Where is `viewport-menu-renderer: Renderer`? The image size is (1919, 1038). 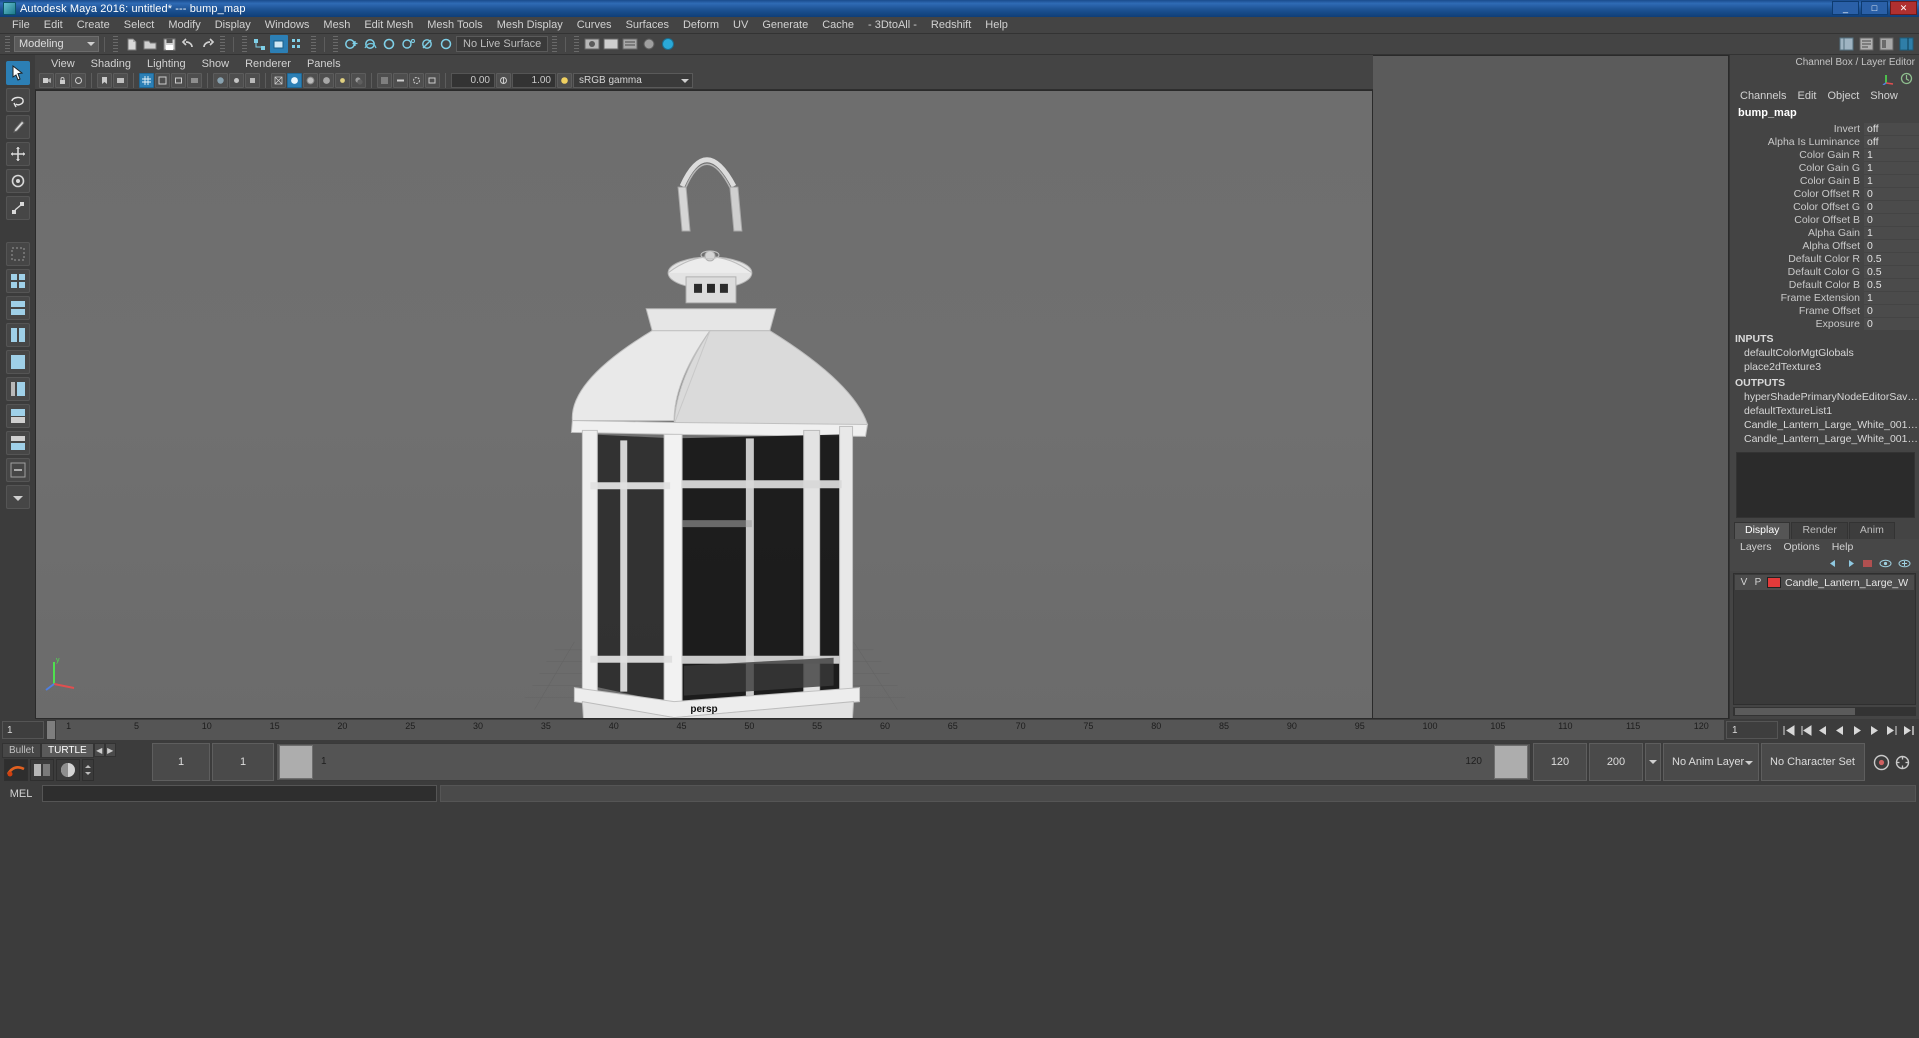
viewport-menu-renderer: Renderer is located at coordinates (268, 64).